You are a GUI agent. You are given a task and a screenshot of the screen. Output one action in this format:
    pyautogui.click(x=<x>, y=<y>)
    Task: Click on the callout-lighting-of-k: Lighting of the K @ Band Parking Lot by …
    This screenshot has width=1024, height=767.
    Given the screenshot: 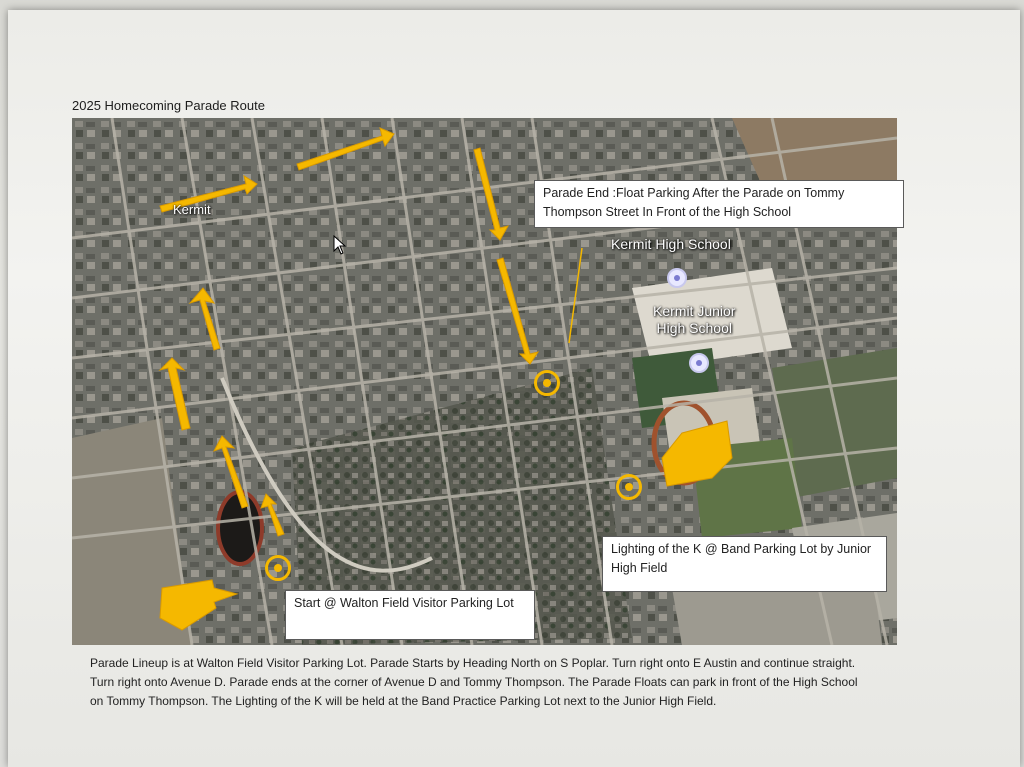 What is the action you would take?
    pyautogui.click(x=744, y=564)
    